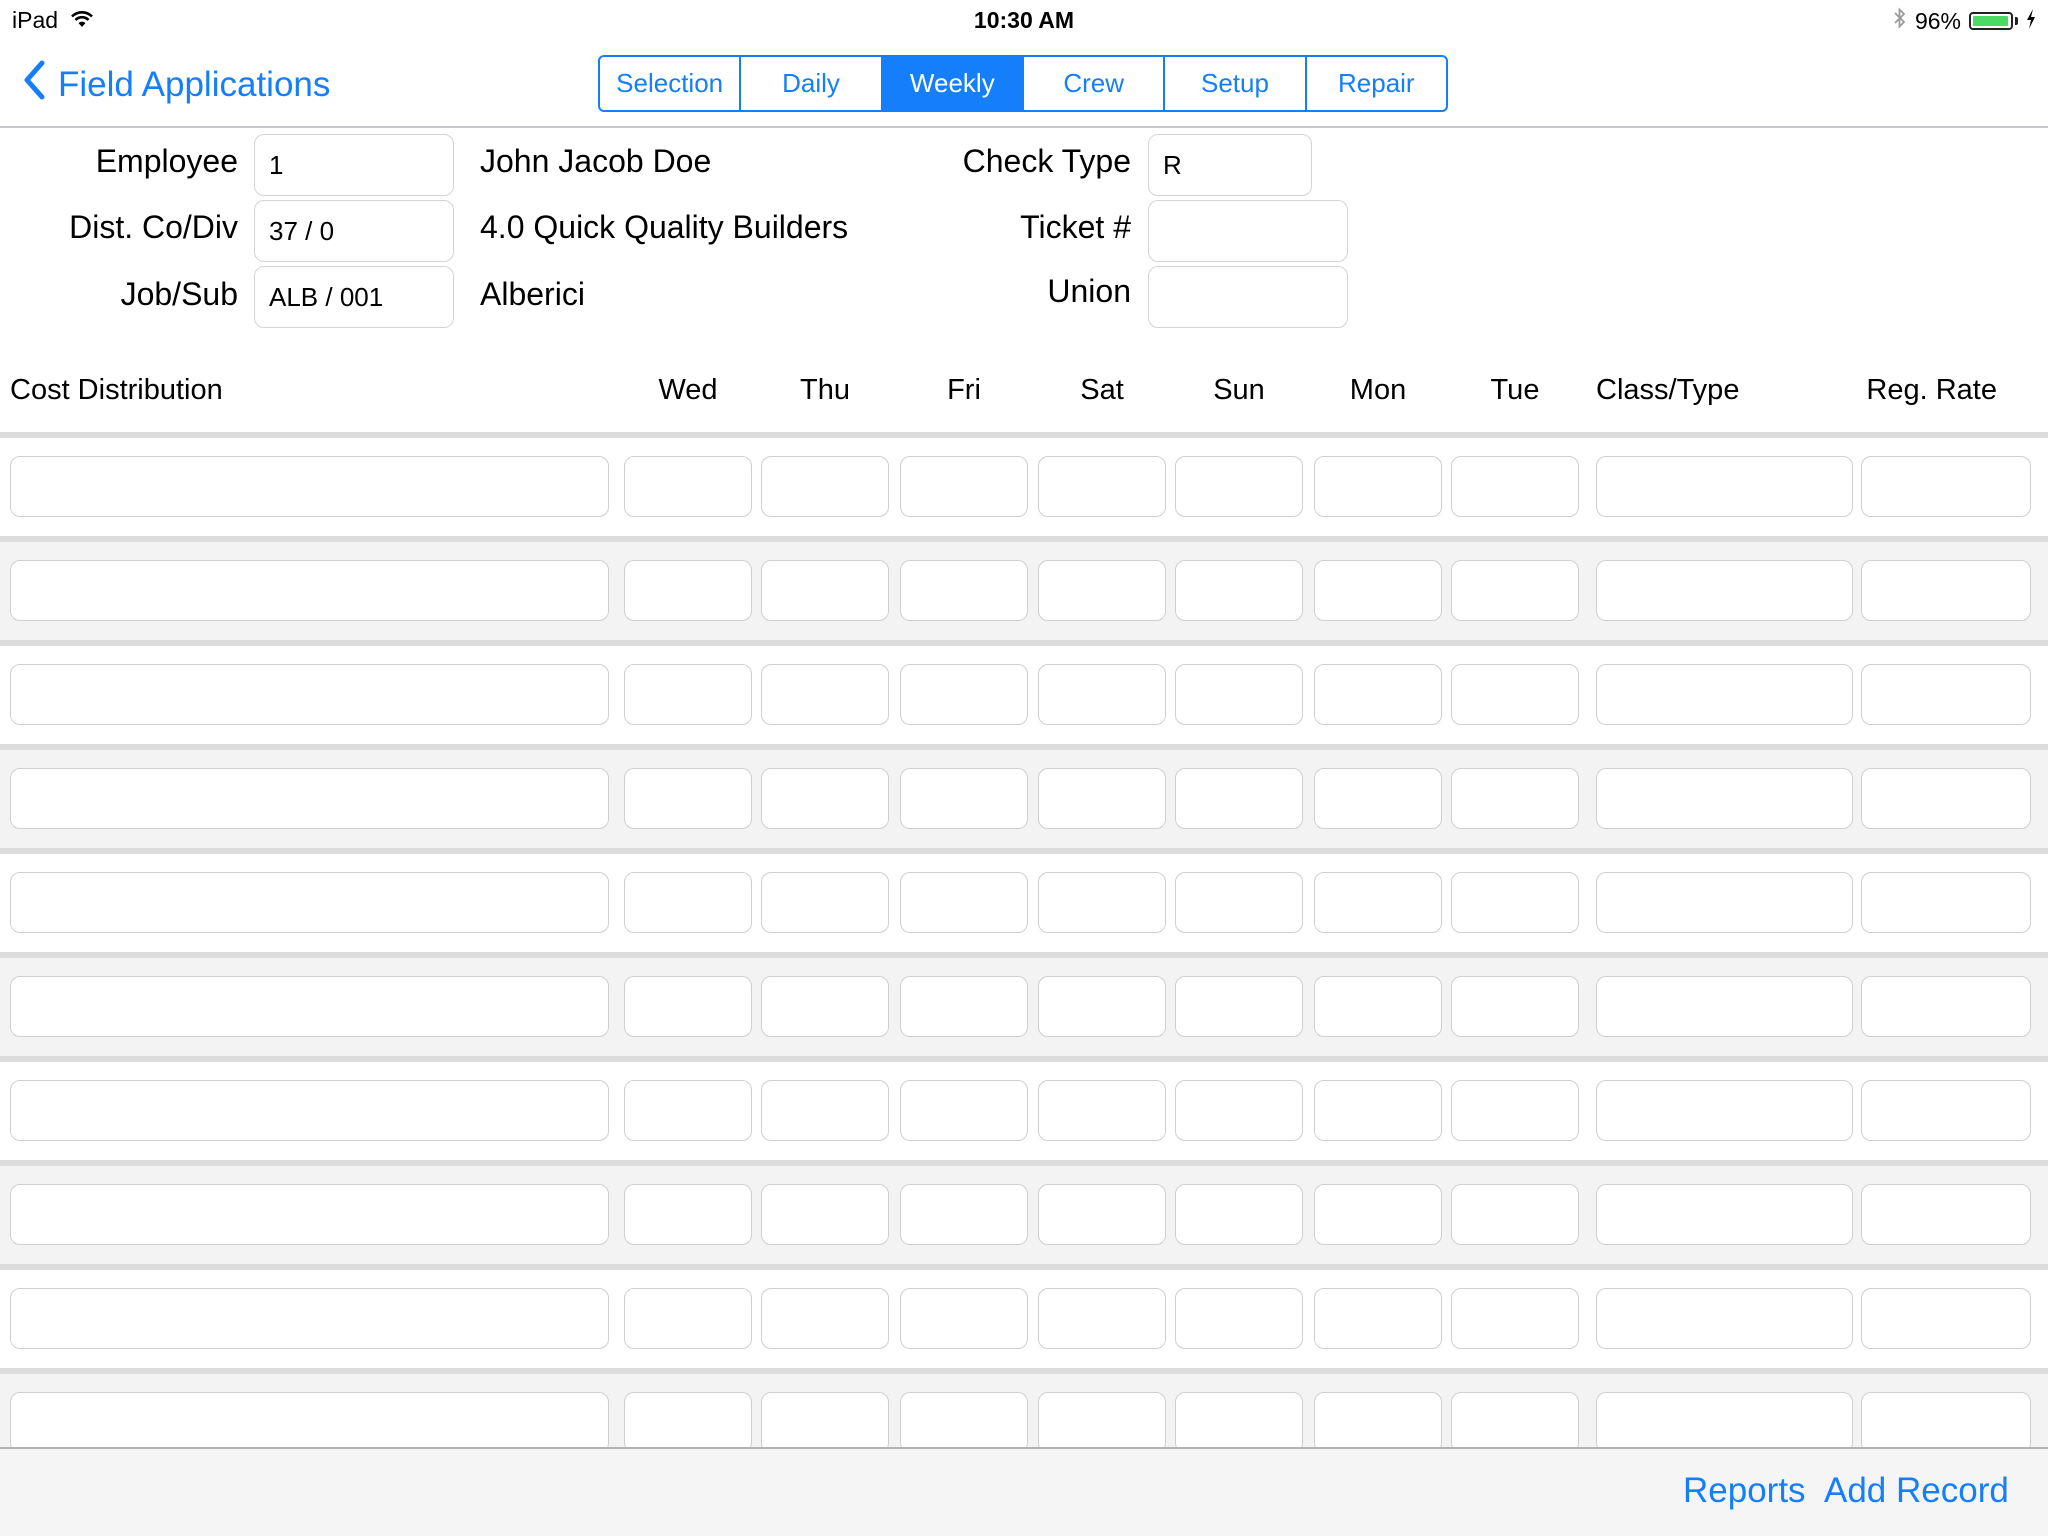  I want to click on union-field, so click(1248, 297).